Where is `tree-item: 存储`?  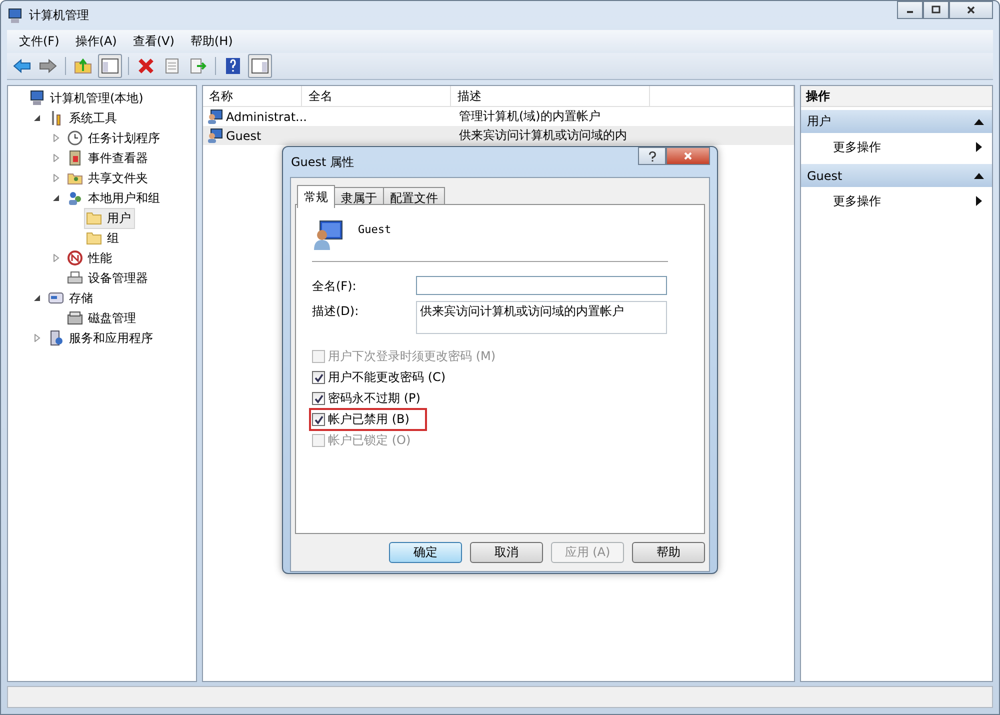
tree-item: 存储 is located at coordinates (71, 298).